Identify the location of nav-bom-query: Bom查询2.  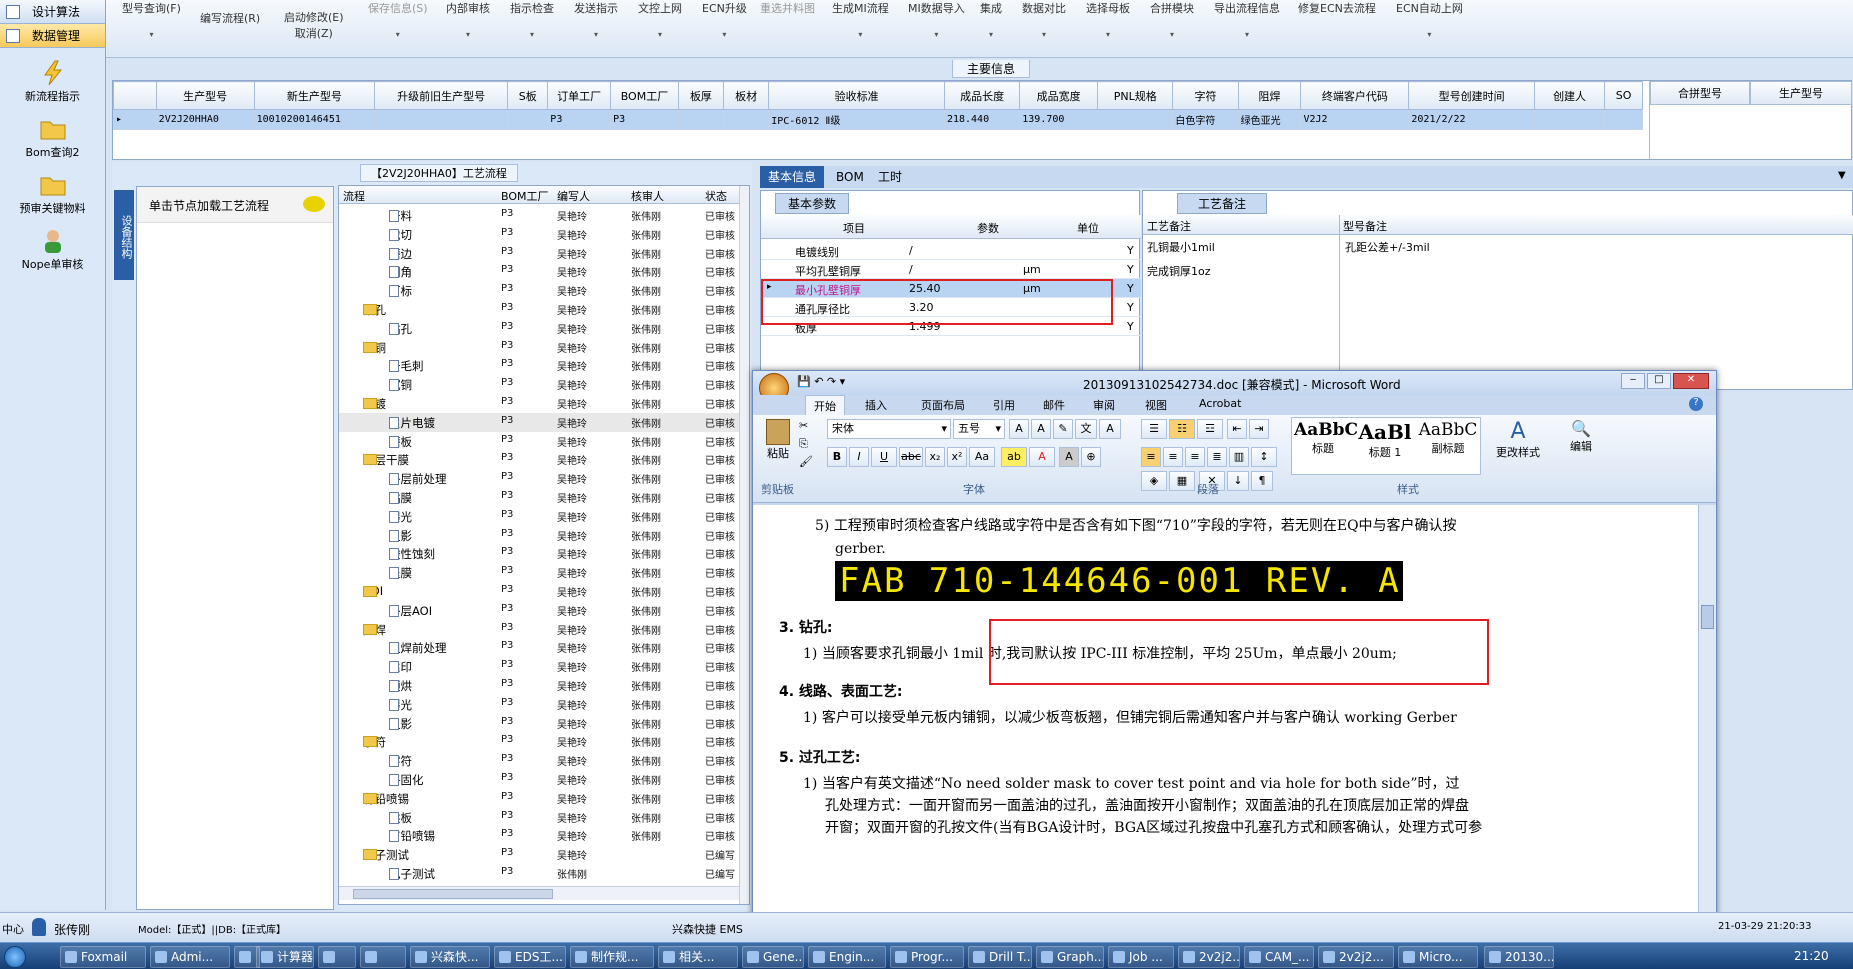
(52, 138).